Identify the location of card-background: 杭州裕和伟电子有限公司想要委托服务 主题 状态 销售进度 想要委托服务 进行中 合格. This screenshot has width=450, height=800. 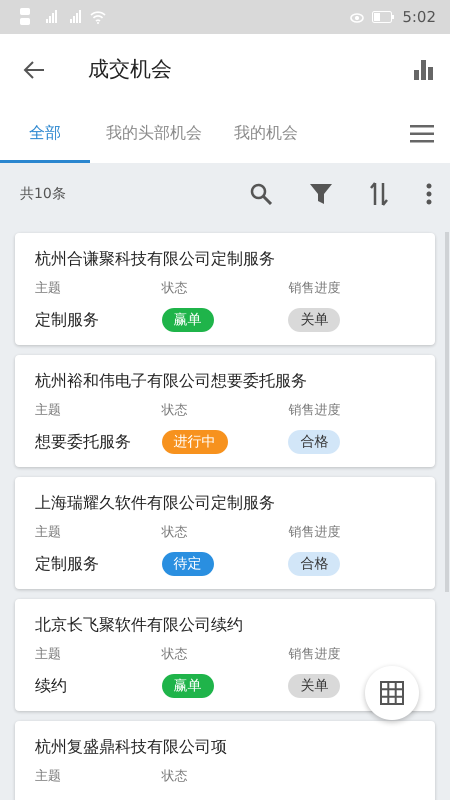
(225, 411).